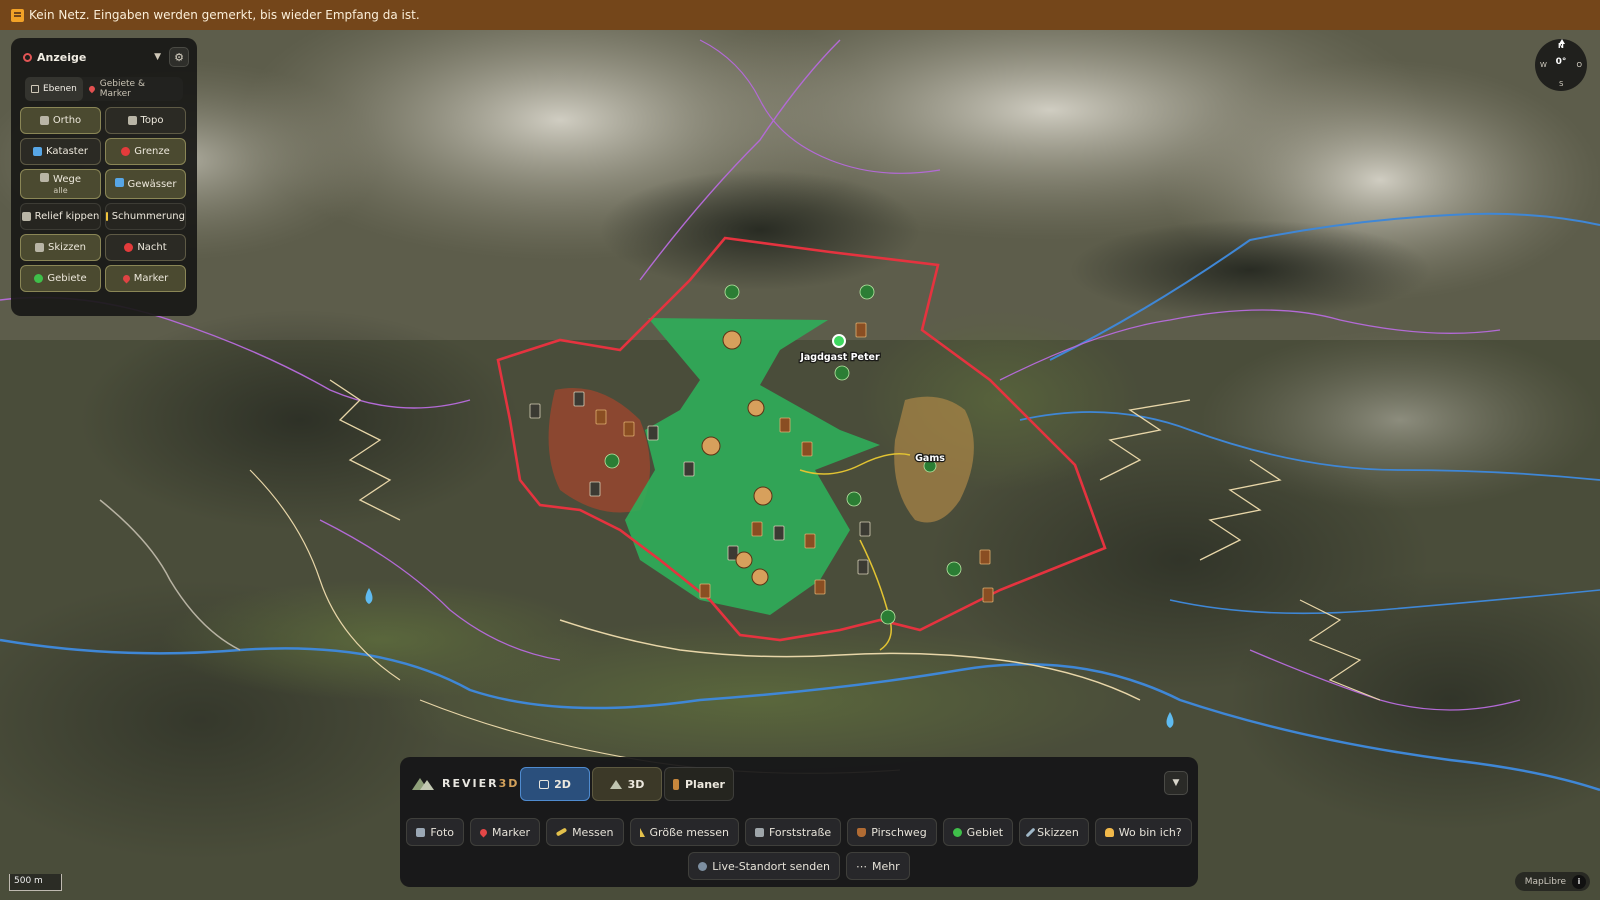  What do you see at coordinates (705, 784) in the screenshot?
I see `planer-label: Planer` at bounding box center [705, 784].